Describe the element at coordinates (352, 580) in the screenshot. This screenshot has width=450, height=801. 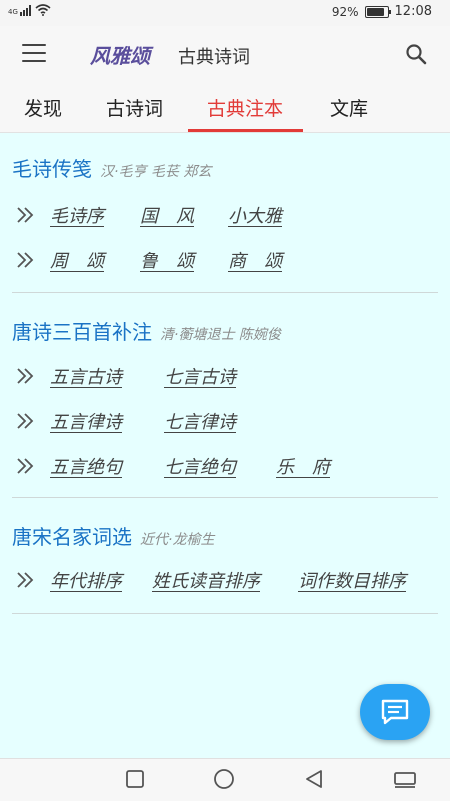
I see `link-item: 词作数目排序` at that location.